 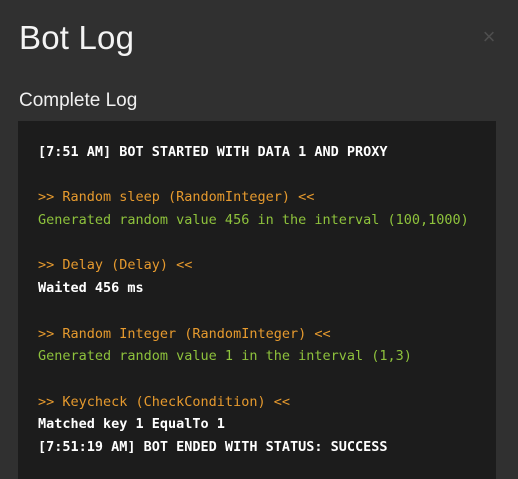 What do you see at coordinates (184, 333) in the screenshot?
I see `log-line: >> Random Integer (RandomInteger) <<` at bounding box center [184, 333].